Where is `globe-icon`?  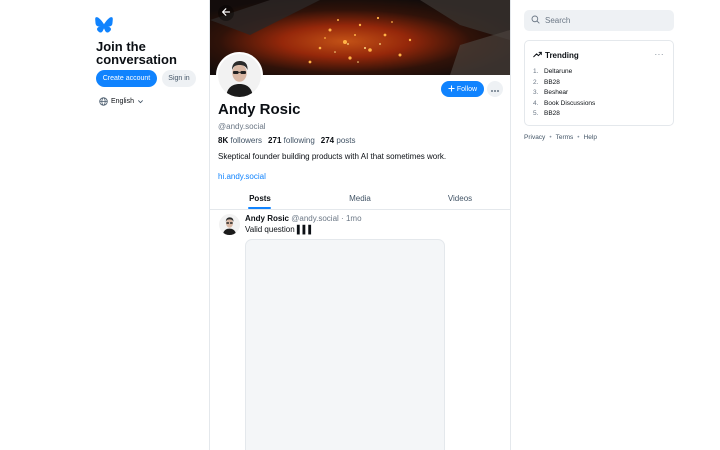
globe-icon is located at coordinates (103, 101).